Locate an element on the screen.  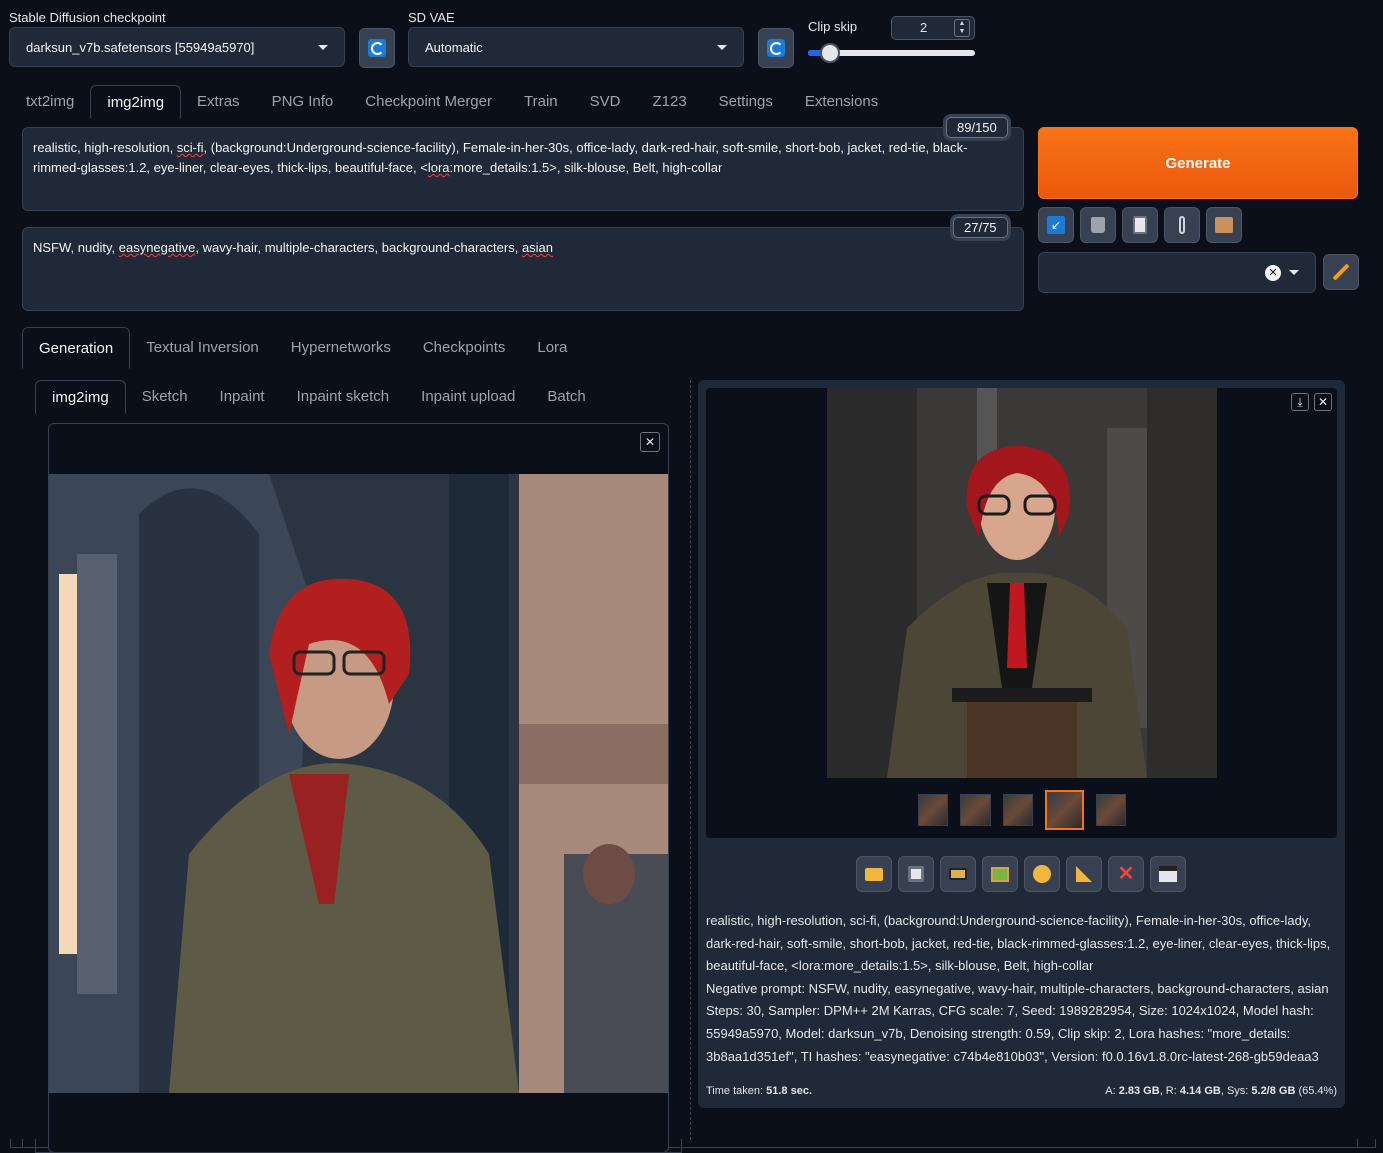
zip-button is located at coordinates (958, 874).